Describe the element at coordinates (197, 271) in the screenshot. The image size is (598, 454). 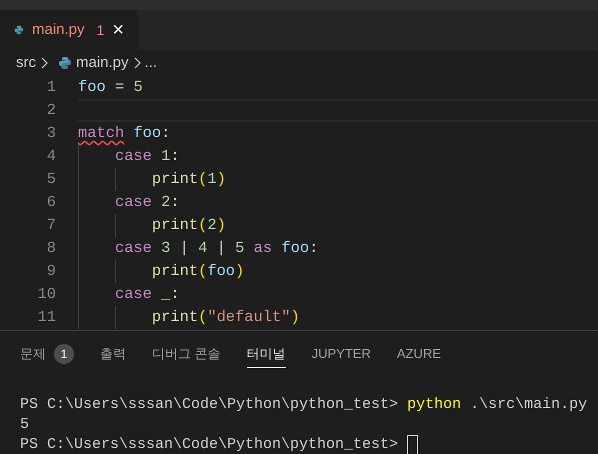
I see `code-line: print(foo)` at that location.